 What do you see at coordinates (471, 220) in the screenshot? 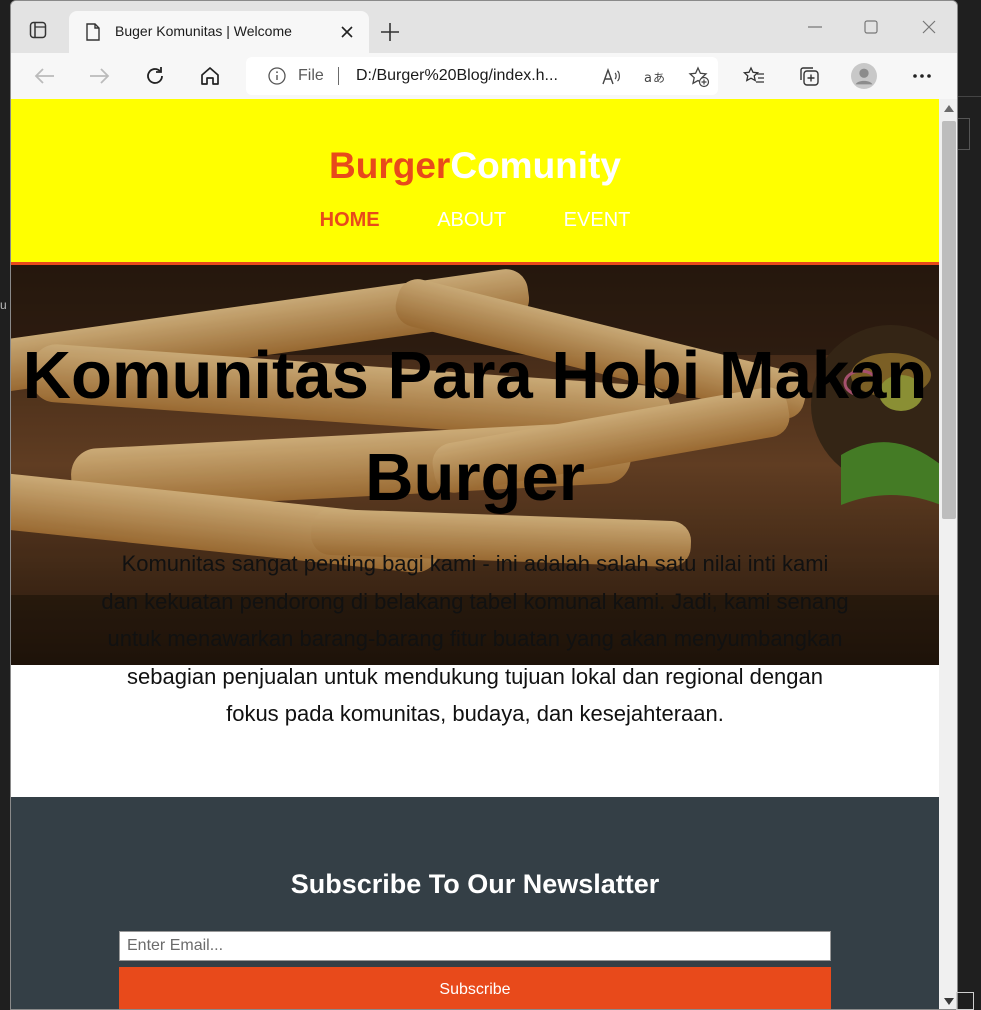
I see `nav-about: ABOUT` at bounding box center [471, 220].